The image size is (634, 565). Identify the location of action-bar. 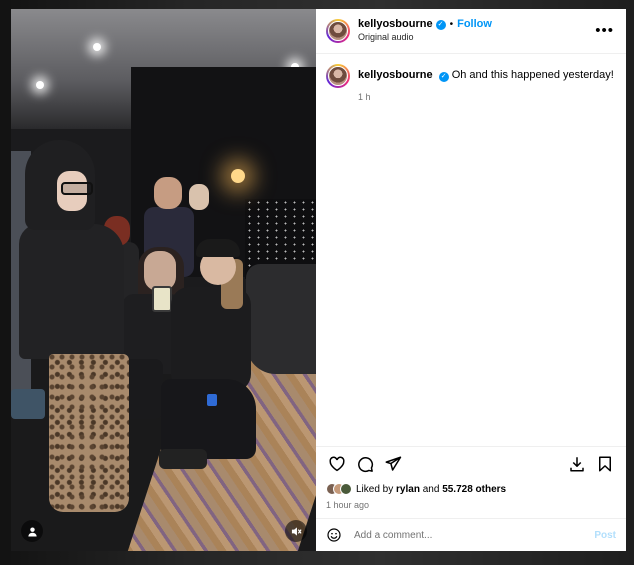
(471, 463).